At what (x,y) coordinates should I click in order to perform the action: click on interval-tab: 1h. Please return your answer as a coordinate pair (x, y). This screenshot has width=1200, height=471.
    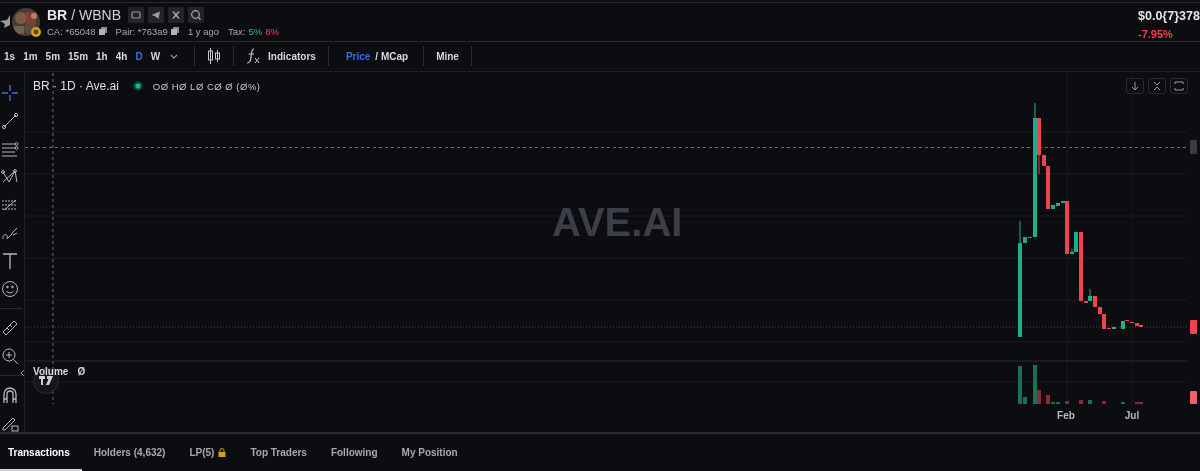
    Looking at the image, I should click on (102, 56).